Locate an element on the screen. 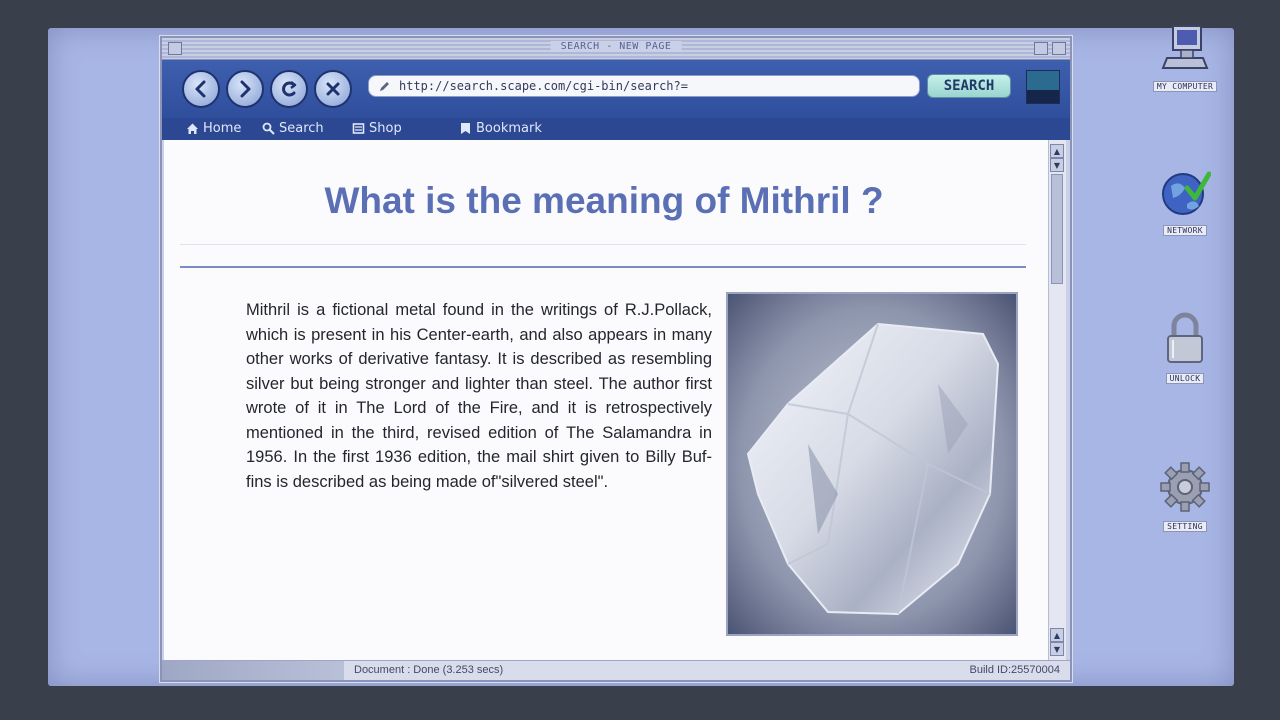 The image size is (1280, 720). document-status: Document : Done (3.253 secs) is located at coordinates (429, 670).